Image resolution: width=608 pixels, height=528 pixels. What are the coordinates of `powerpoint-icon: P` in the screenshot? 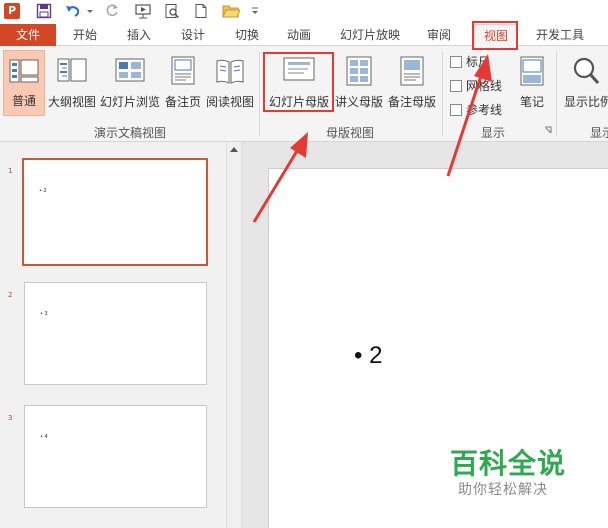 It's located at (12, 11).